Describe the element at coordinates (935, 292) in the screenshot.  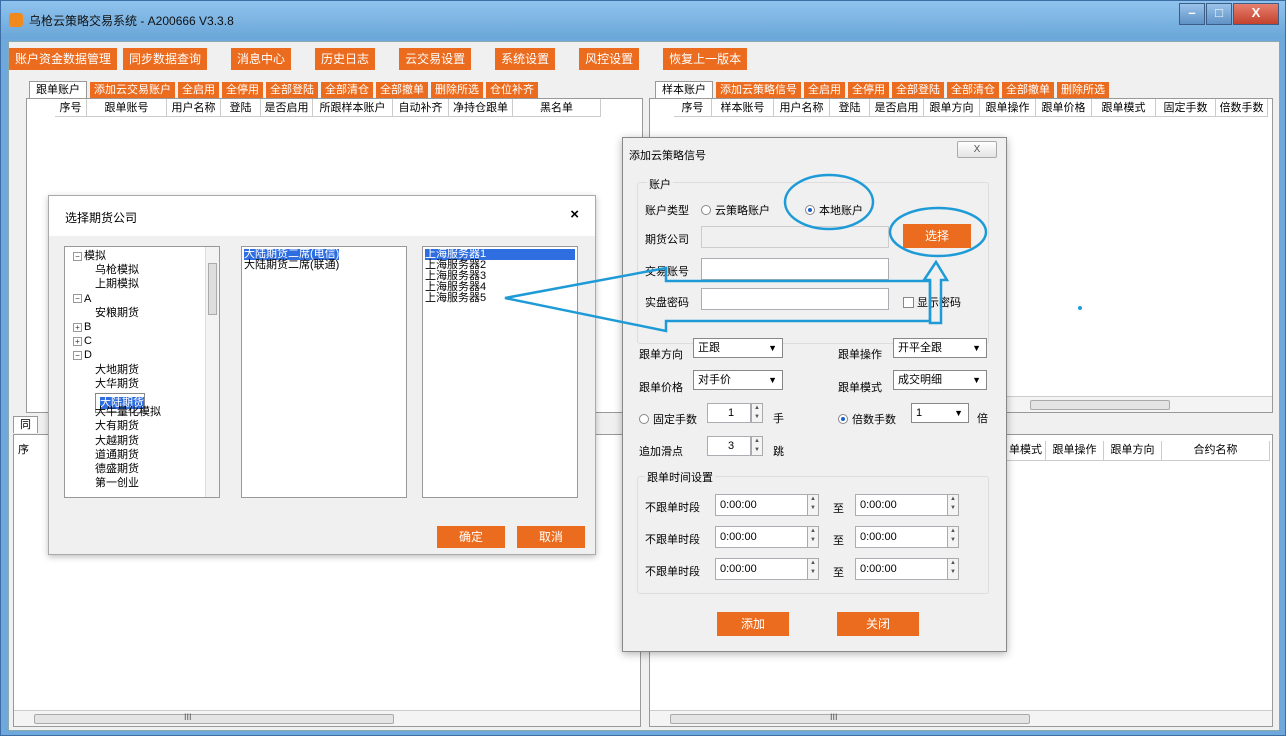
I see `arrow-up-annotation` at that location.